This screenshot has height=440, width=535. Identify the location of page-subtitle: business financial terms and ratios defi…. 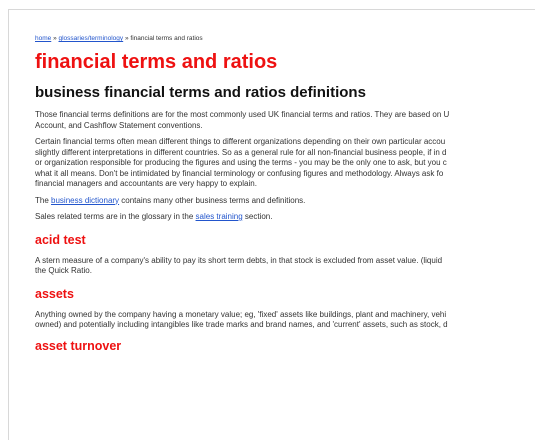
(200, 92).